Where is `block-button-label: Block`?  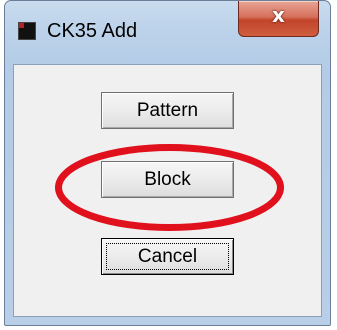 block-button-label: Block is located at coordinates (167, 179).